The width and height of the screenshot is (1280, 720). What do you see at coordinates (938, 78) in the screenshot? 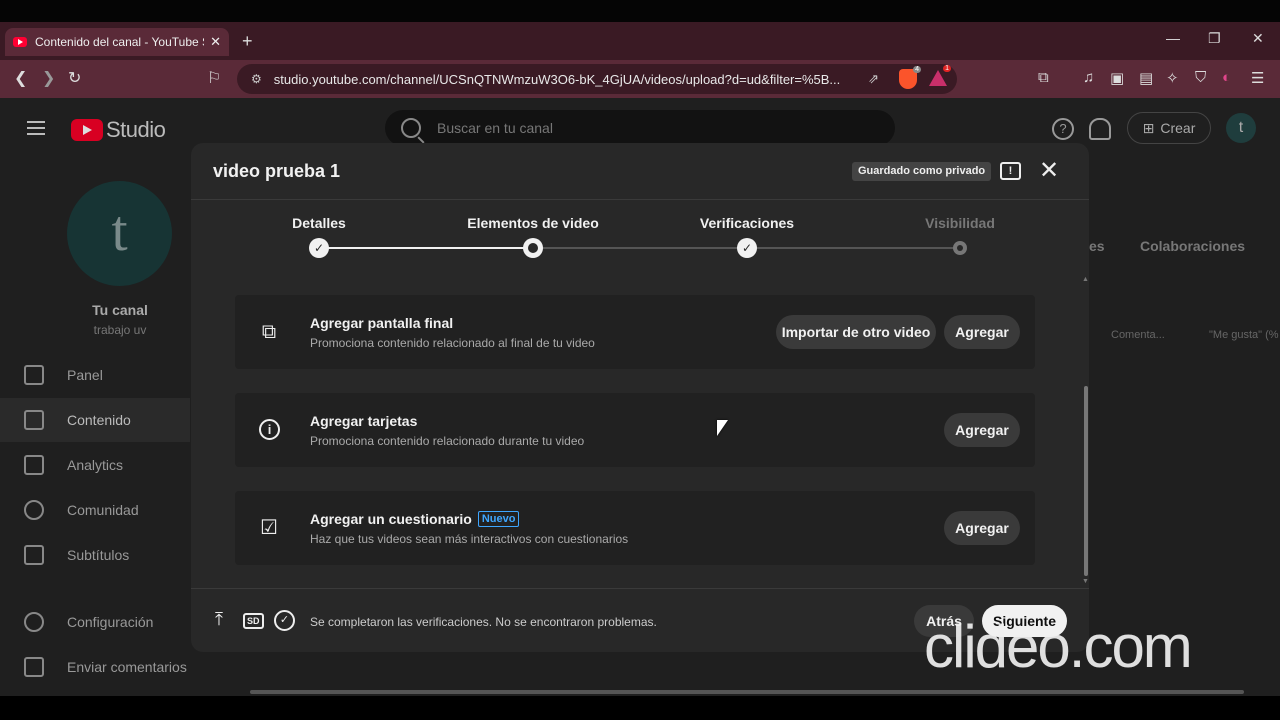
I see `brave-rewards-icon` at bounding box center [938, 78].